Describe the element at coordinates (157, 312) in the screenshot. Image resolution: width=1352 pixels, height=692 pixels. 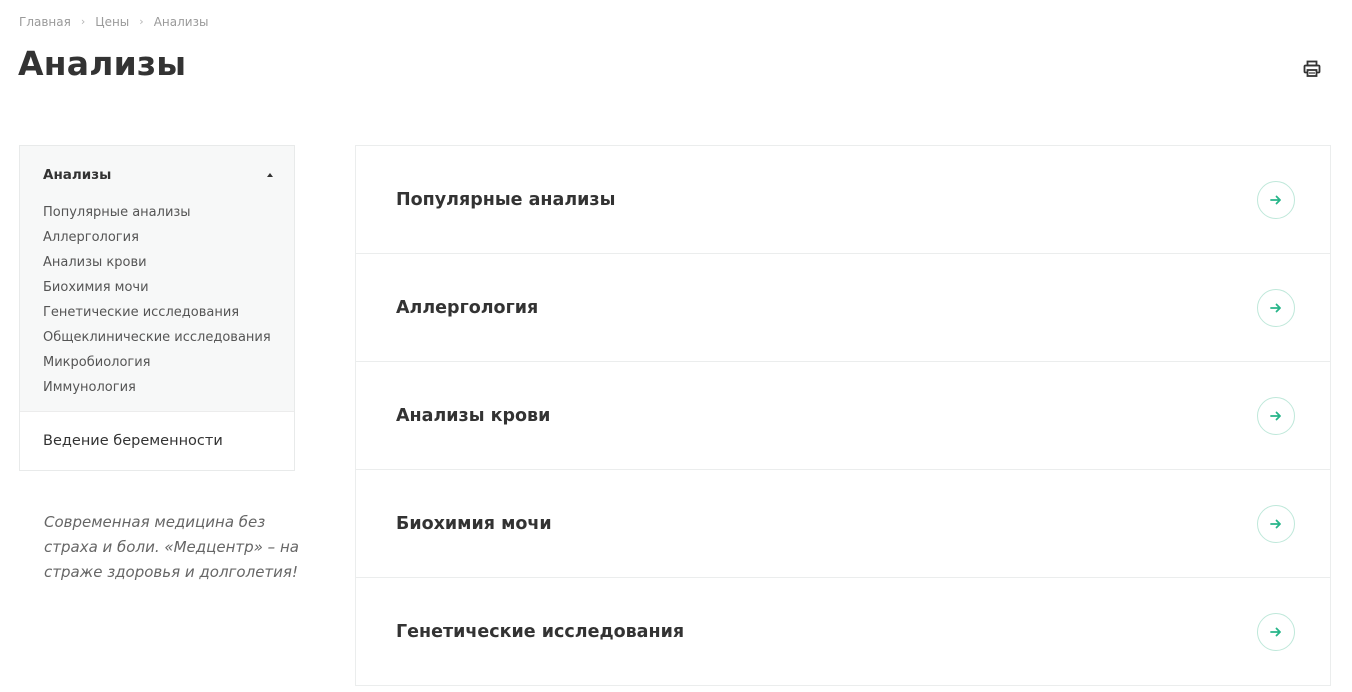
I see `sidebar-item-genetic: Генетические исследования` at that location.